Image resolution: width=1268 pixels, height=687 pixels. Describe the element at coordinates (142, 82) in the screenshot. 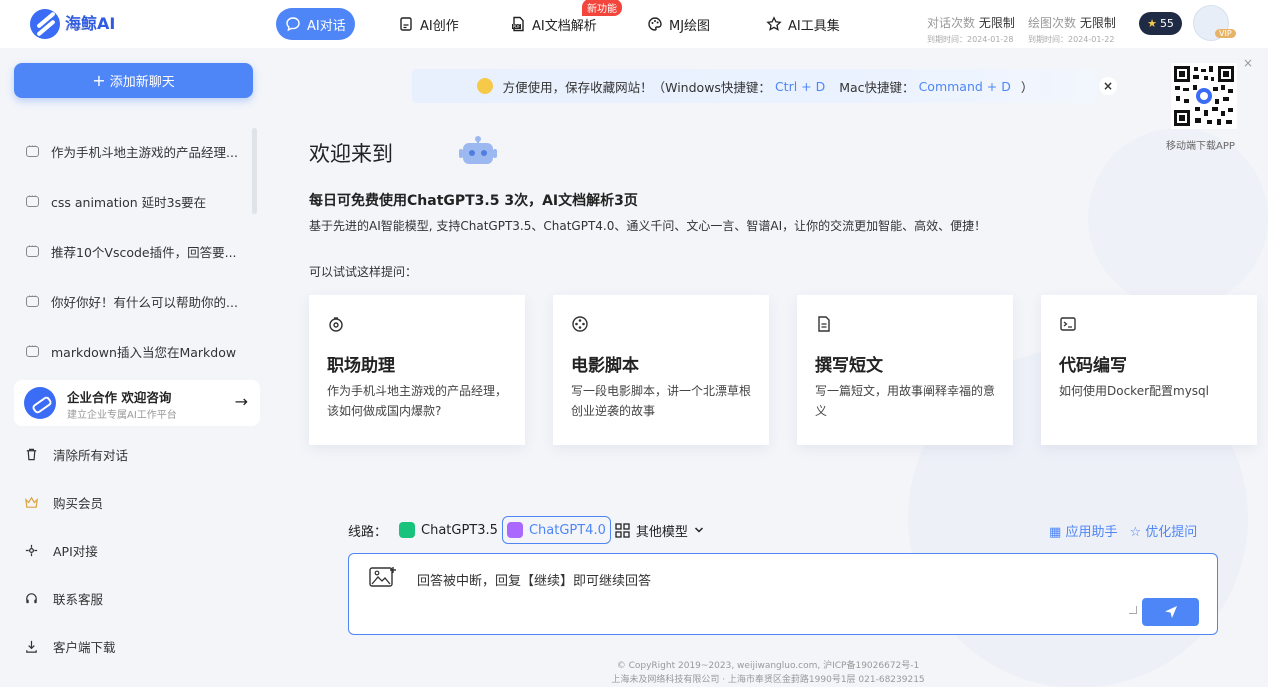

I see `new-chat-label: 添加新聊天` at that location.